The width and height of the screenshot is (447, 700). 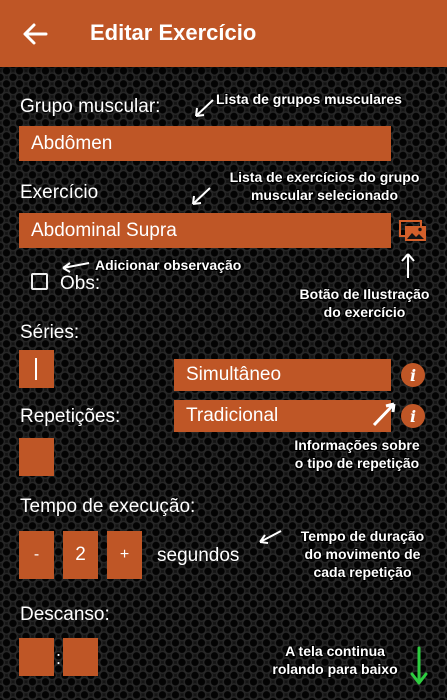 What do you see at coordinates (335, 669) in the screenshot?
I see `annotation-scroll-line2: rolando para baixo` at bounding box center [335, 669].